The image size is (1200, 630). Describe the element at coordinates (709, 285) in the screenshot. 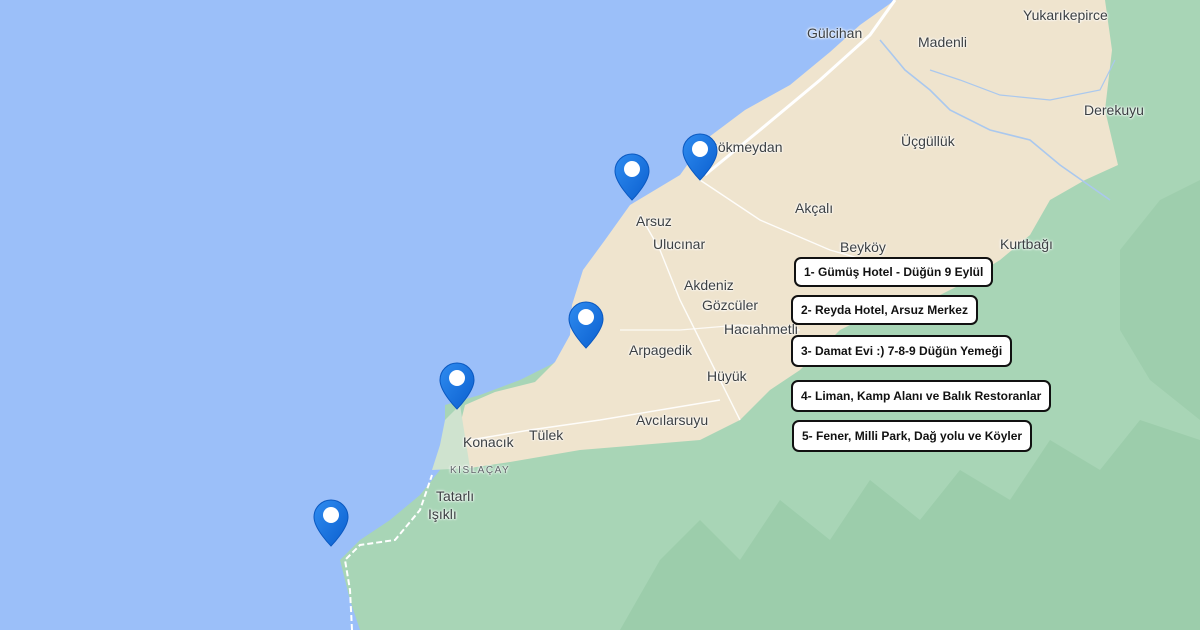

I see `place-akdeniz: Akdeniz` at that location.